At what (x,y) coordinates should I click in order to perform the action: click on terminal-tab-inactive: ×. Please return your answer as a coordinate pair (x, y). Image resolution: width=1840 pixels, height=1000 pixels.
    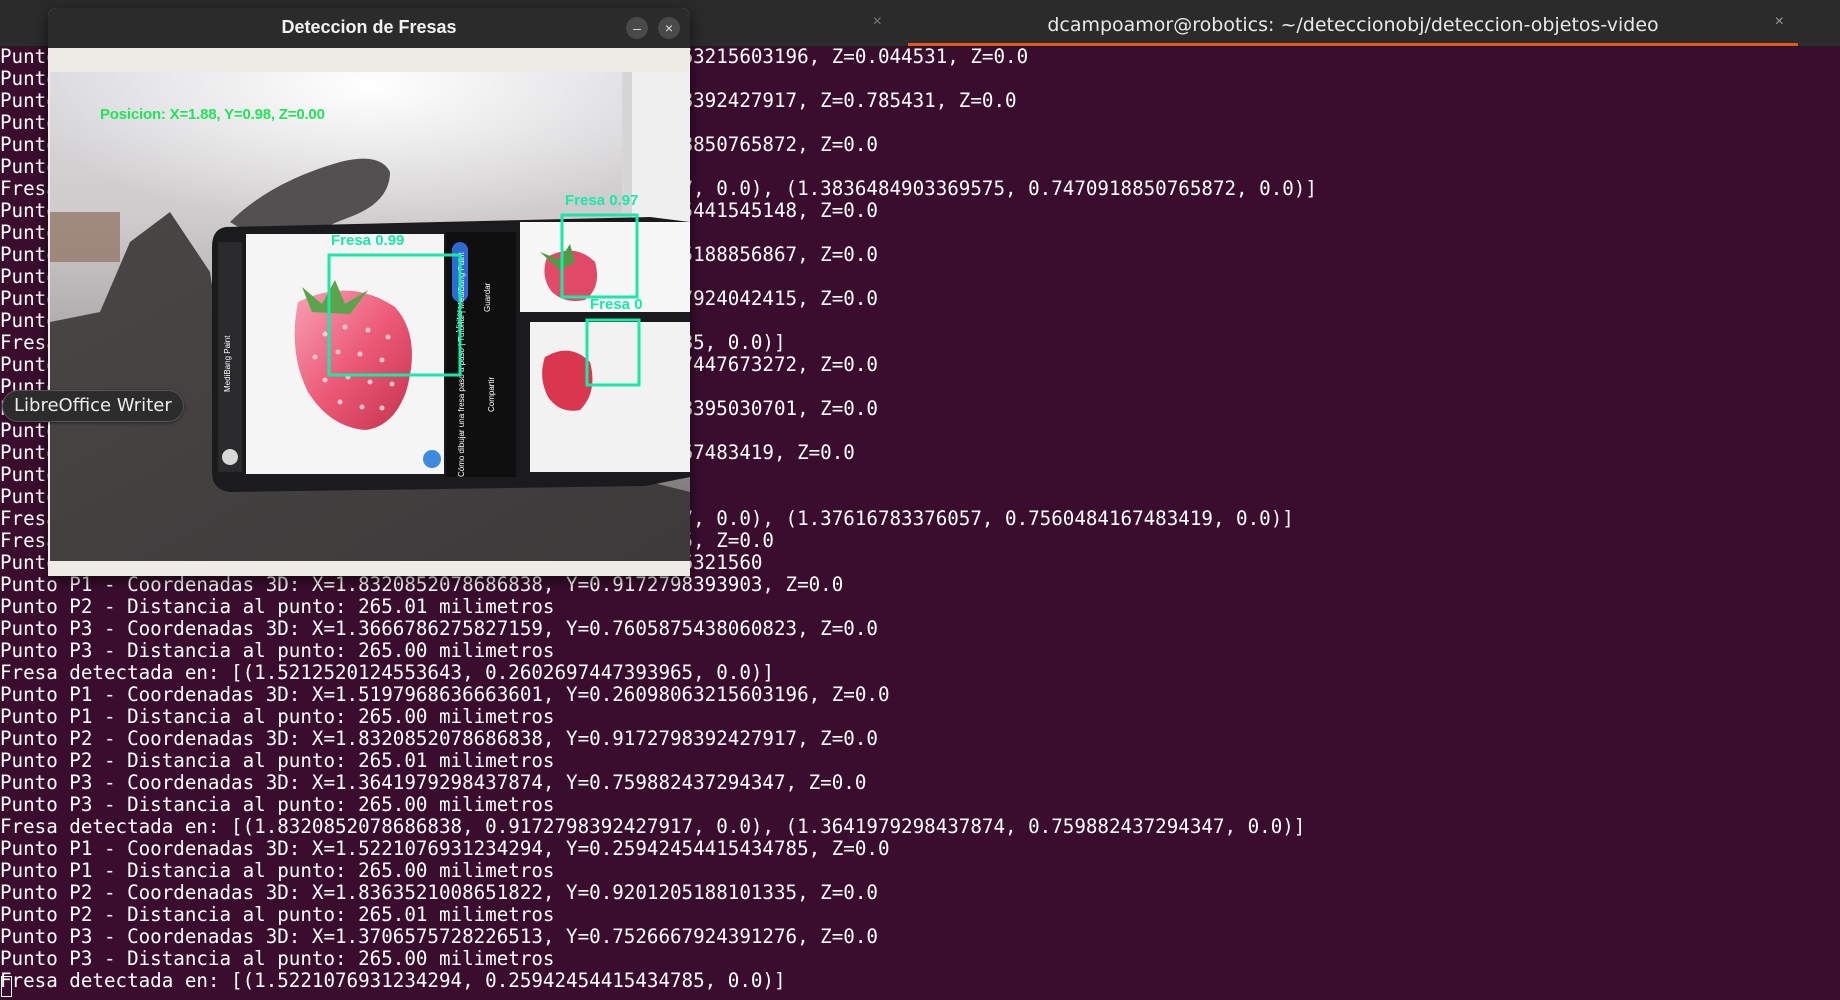
    Looking at the image, I should click on (795, 23).